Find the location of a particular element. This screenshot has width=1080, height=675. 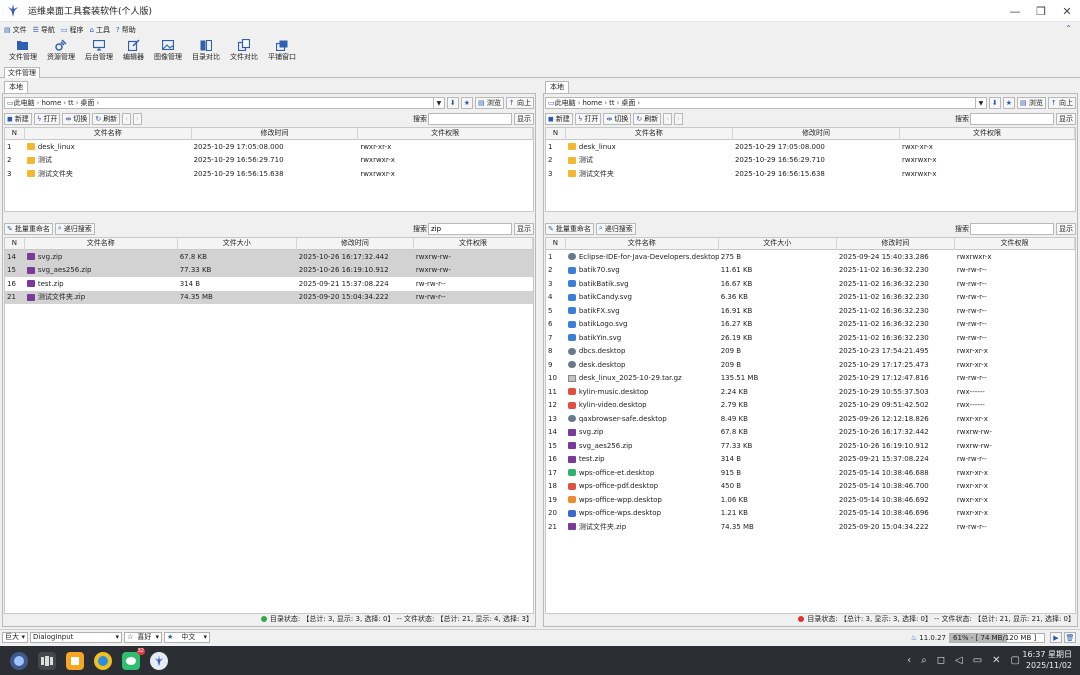

input-method-icon: ▭ is located at coordinates (977, 660).